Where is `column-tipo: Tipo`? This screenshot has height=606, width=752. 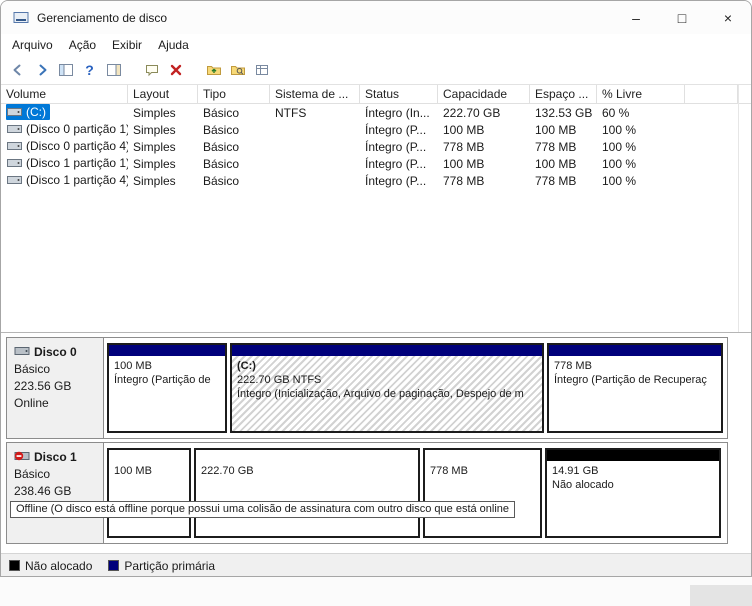 column-tipo: Tipo is located at coordinates (234, 94).